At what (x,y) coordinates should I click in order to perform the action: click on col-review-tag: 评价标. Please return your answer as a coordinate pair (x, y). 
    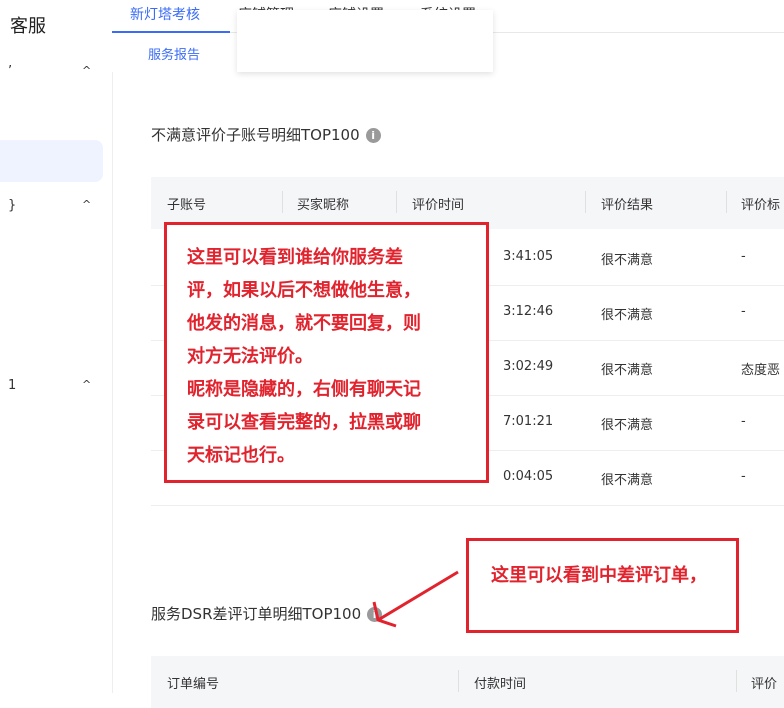
    Looking at the image, I should click on (761, 205).